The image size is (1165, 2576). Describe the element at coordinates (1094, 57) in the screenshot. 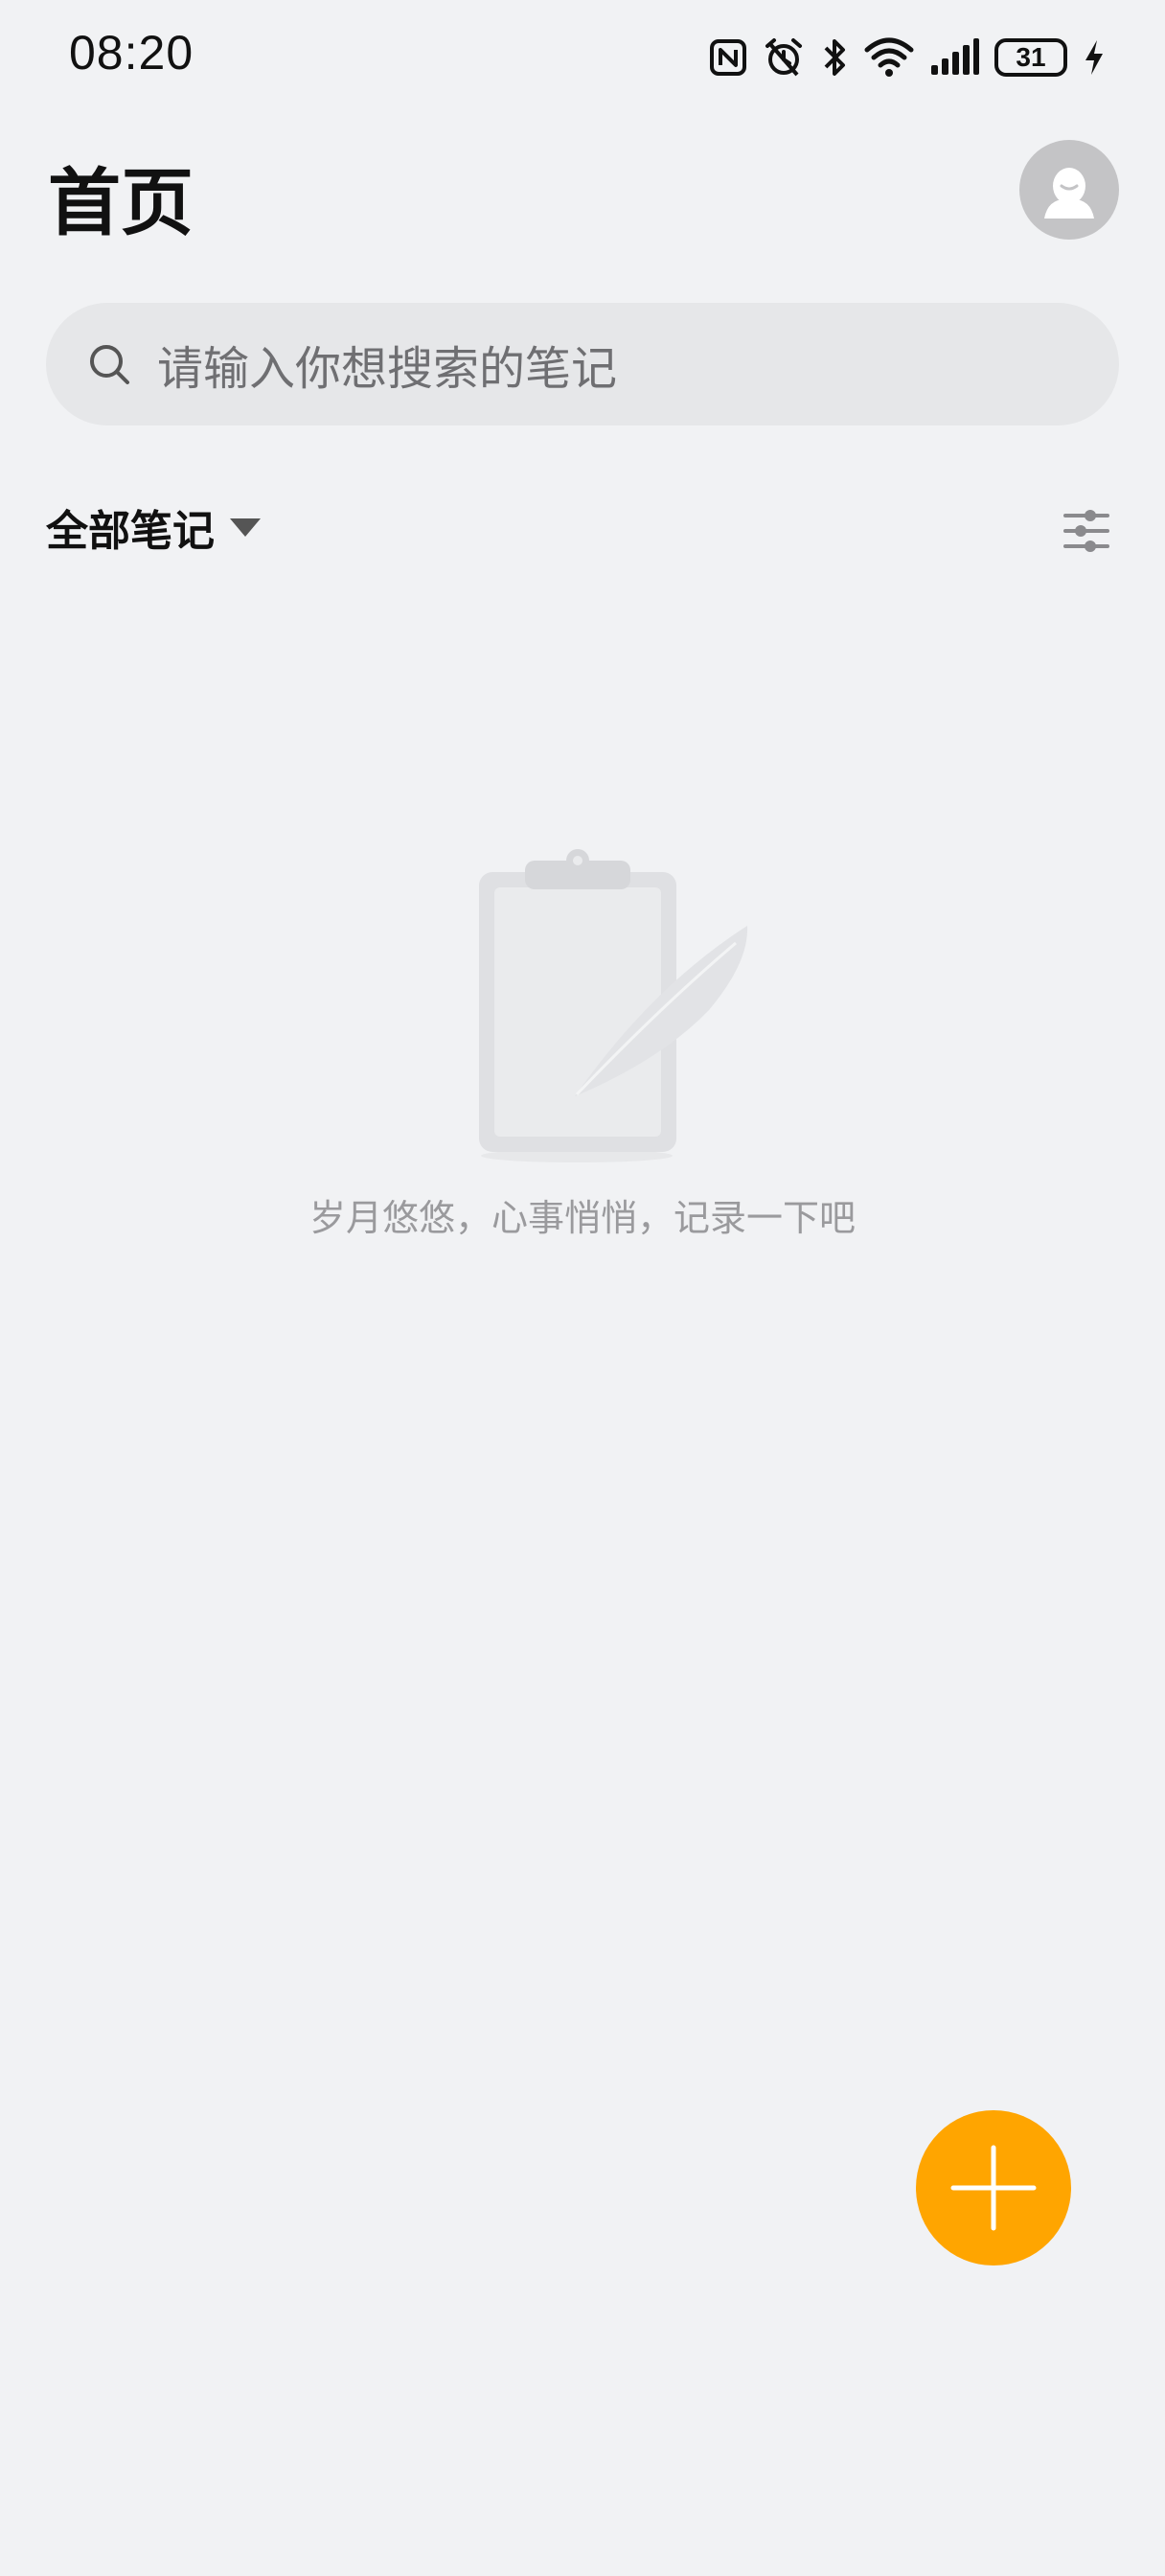

I see `charging-icon` at that location.